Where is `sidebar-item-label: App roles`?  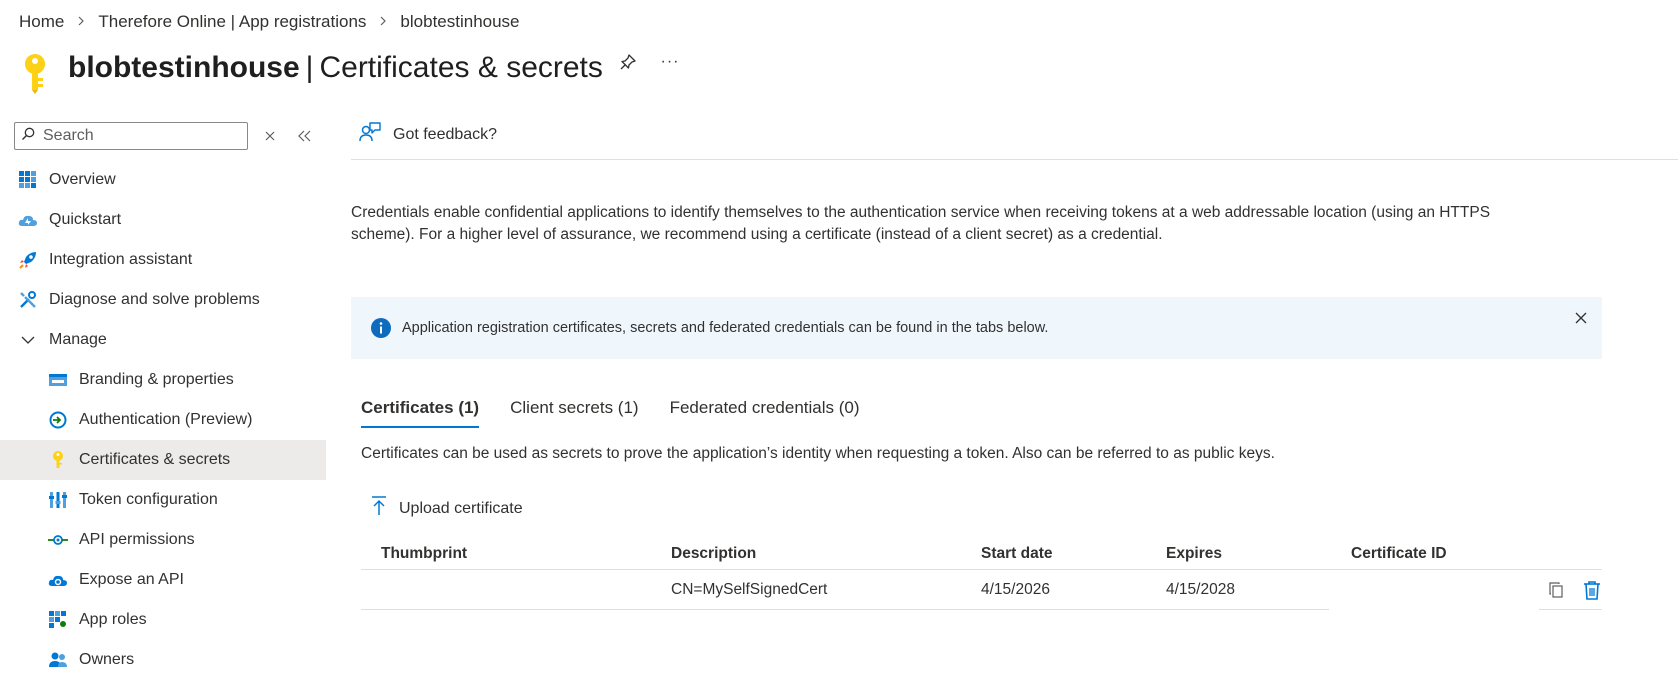
sidebar-item-label: App roles is located at coordinates (113, 619).